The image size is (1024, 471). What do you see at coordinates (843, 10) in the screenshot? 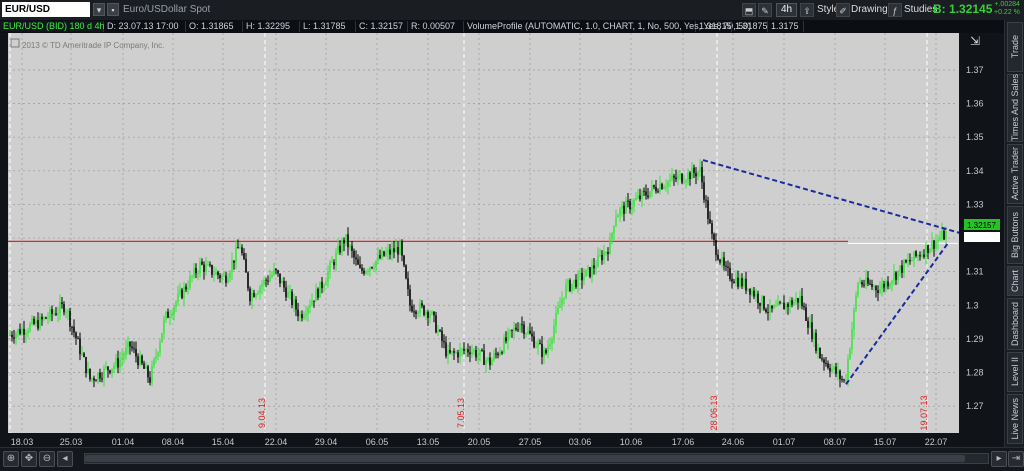
I see `drawings-icon: ✐` at bounding box center [843, 10].